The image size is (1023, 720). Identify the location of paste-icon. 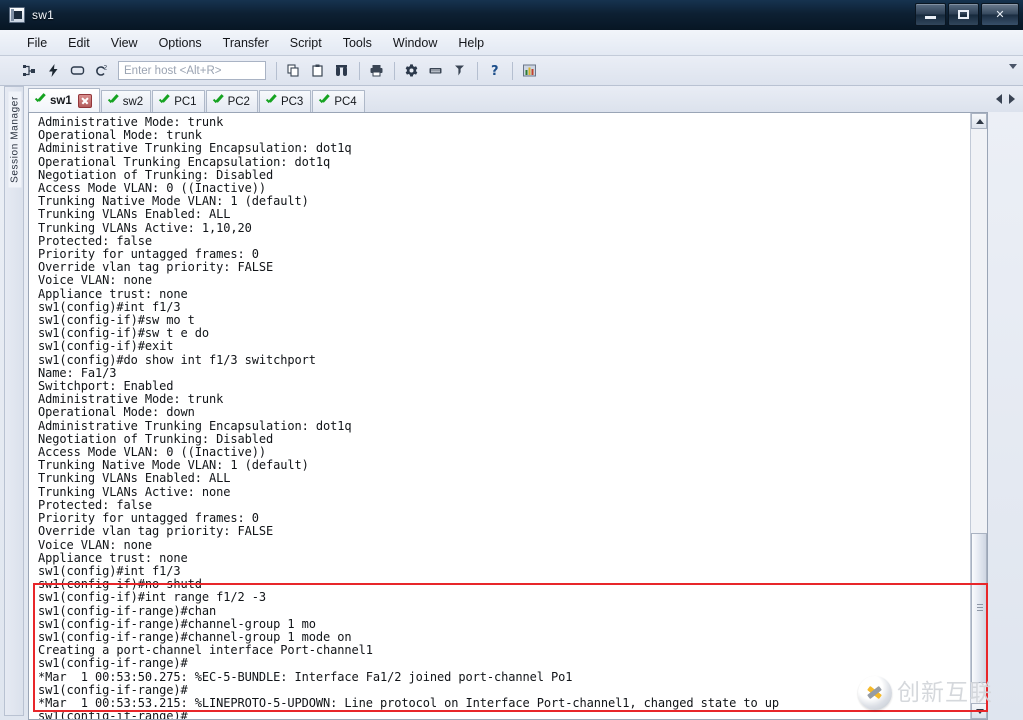
(317, 71).